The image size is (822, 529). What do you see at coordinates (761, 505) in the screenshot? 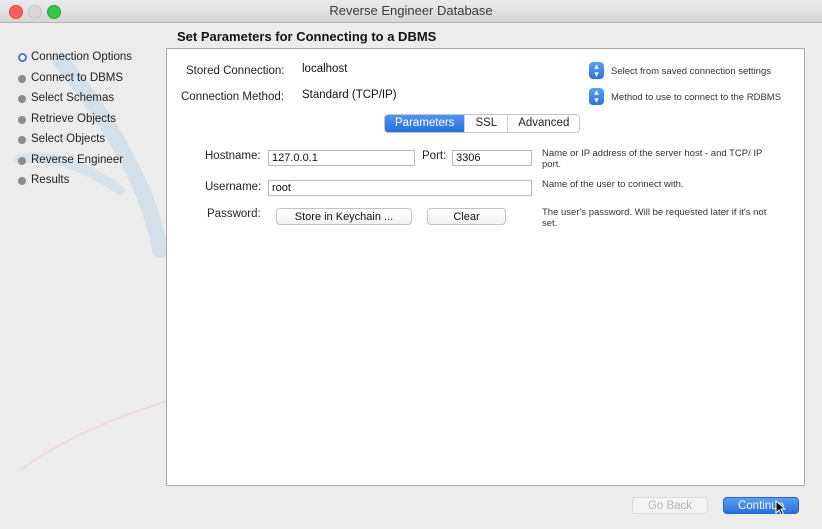
I see `continue-button: Continue` at bounding box center [761, 505].